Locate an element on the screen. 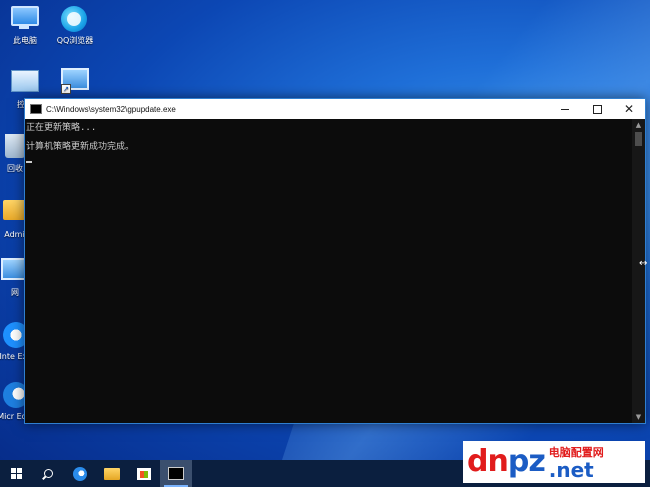 The height and width of the screenshot is (487, 650). vertical-scrollbar: ▲ ▼ is located at coordinates (638, 271).